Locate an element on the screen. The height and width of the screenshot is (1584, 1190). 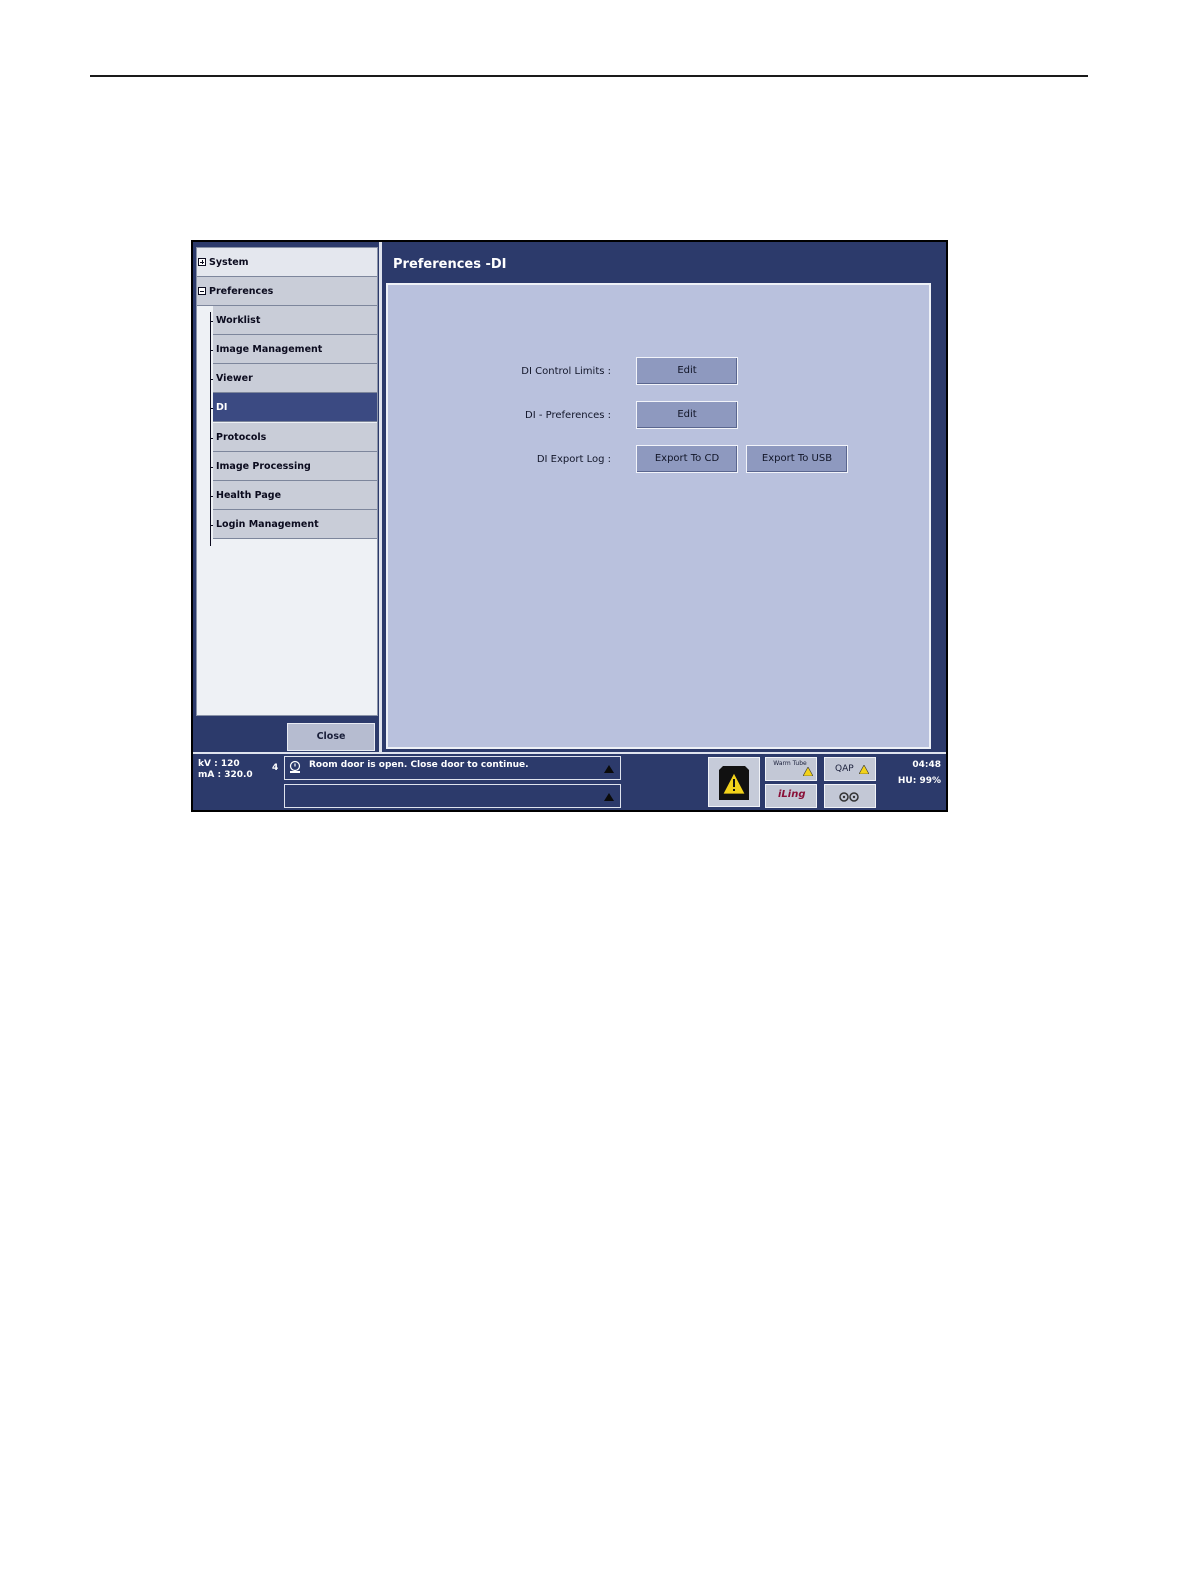
sidebar-item-login-management: Login Management is located at coordinates (295, 524).